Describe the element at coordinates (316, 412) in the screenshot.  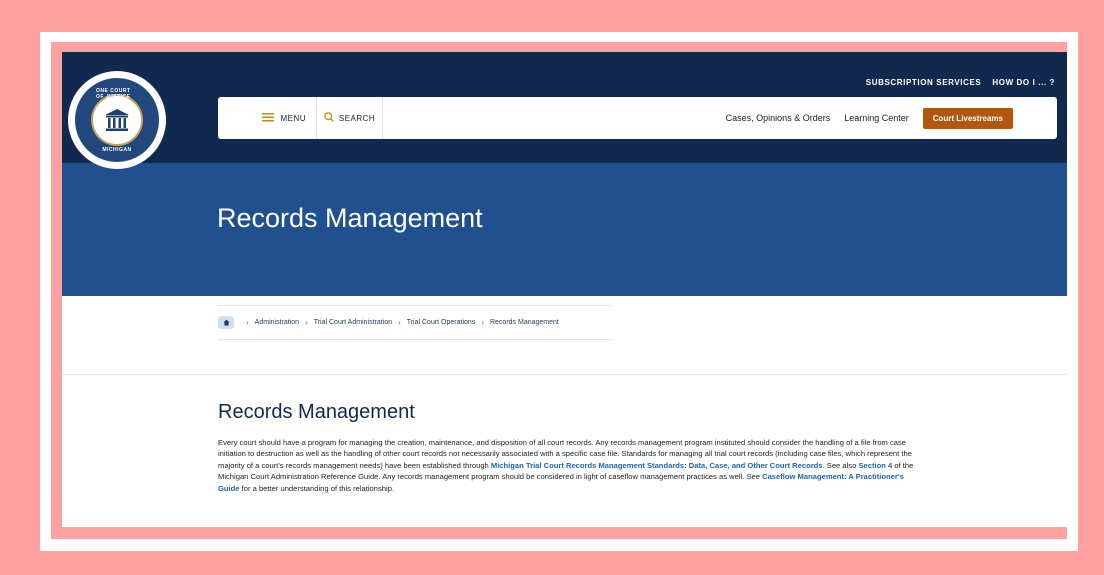
I see `content-title: Records Management` at that location.